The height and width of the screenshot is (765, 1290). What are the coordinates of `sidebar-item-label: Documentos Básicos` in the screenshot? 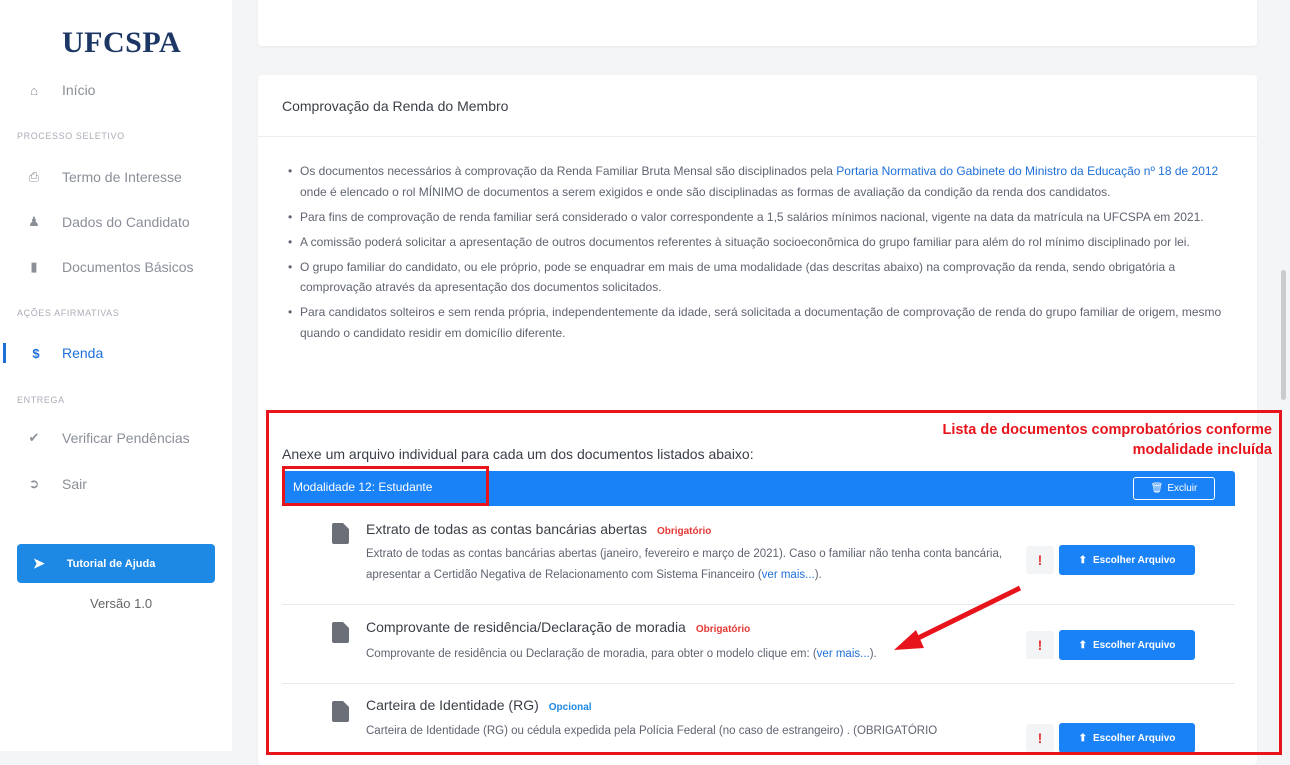 It's located at (128, 267).